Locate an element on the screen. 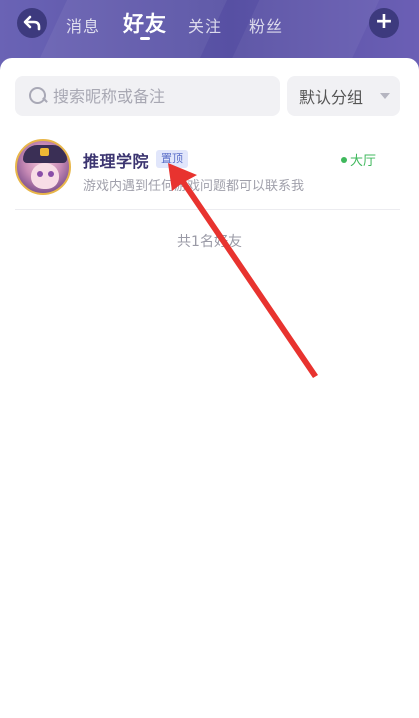  friend-last-message: 游戏内遇到任何游戏问题都可以联系我 is located at coordinates (194, 186).